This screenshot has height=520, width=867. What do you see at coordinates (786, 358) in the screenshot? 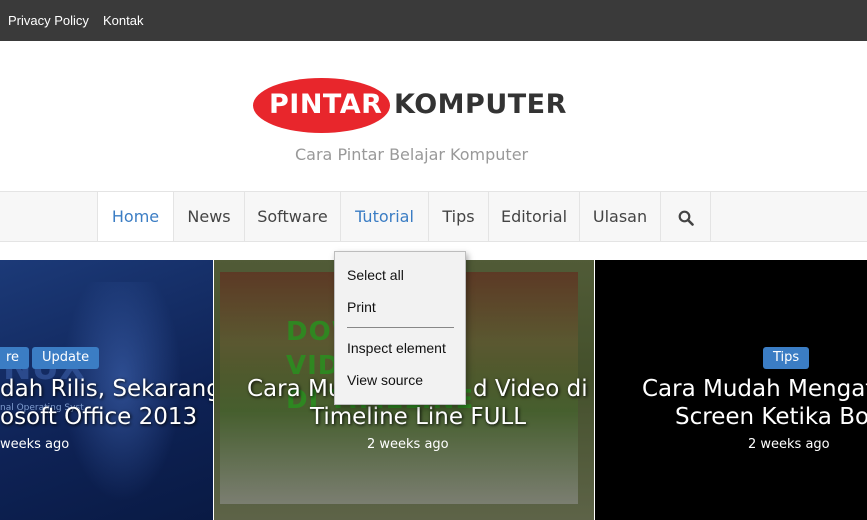
I see `category-badge-tips: Tips` at bounding box center [786, 358].